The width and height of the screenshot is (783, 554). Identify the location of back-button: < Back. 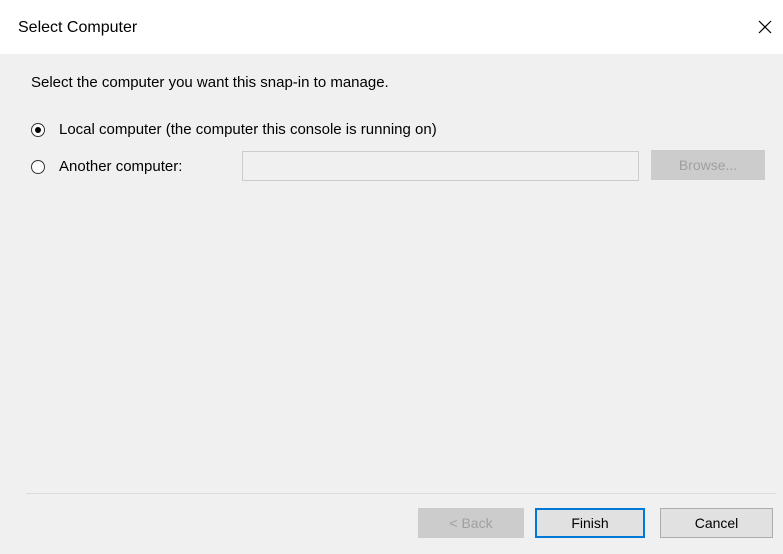
(471, 523).